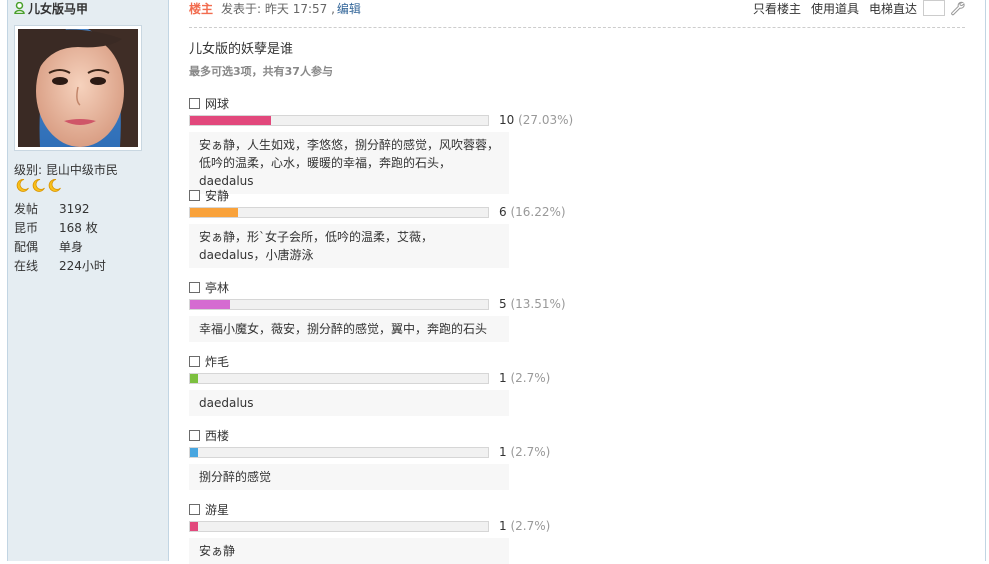 The image size is (989, 564). Describe the element at coordinates (261, 71) in the screenshot. I see `poll-note: 最多可选3项，共有37人参与` at that location.